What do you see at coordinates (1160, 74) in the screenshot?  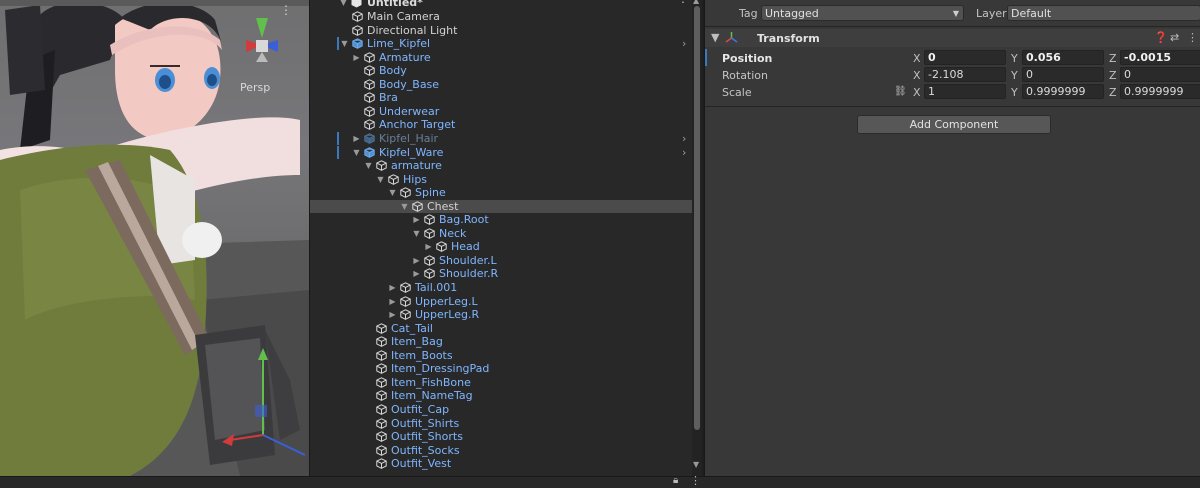 I see `rotation-z-field: 0` at bounding box center [1160, 74].